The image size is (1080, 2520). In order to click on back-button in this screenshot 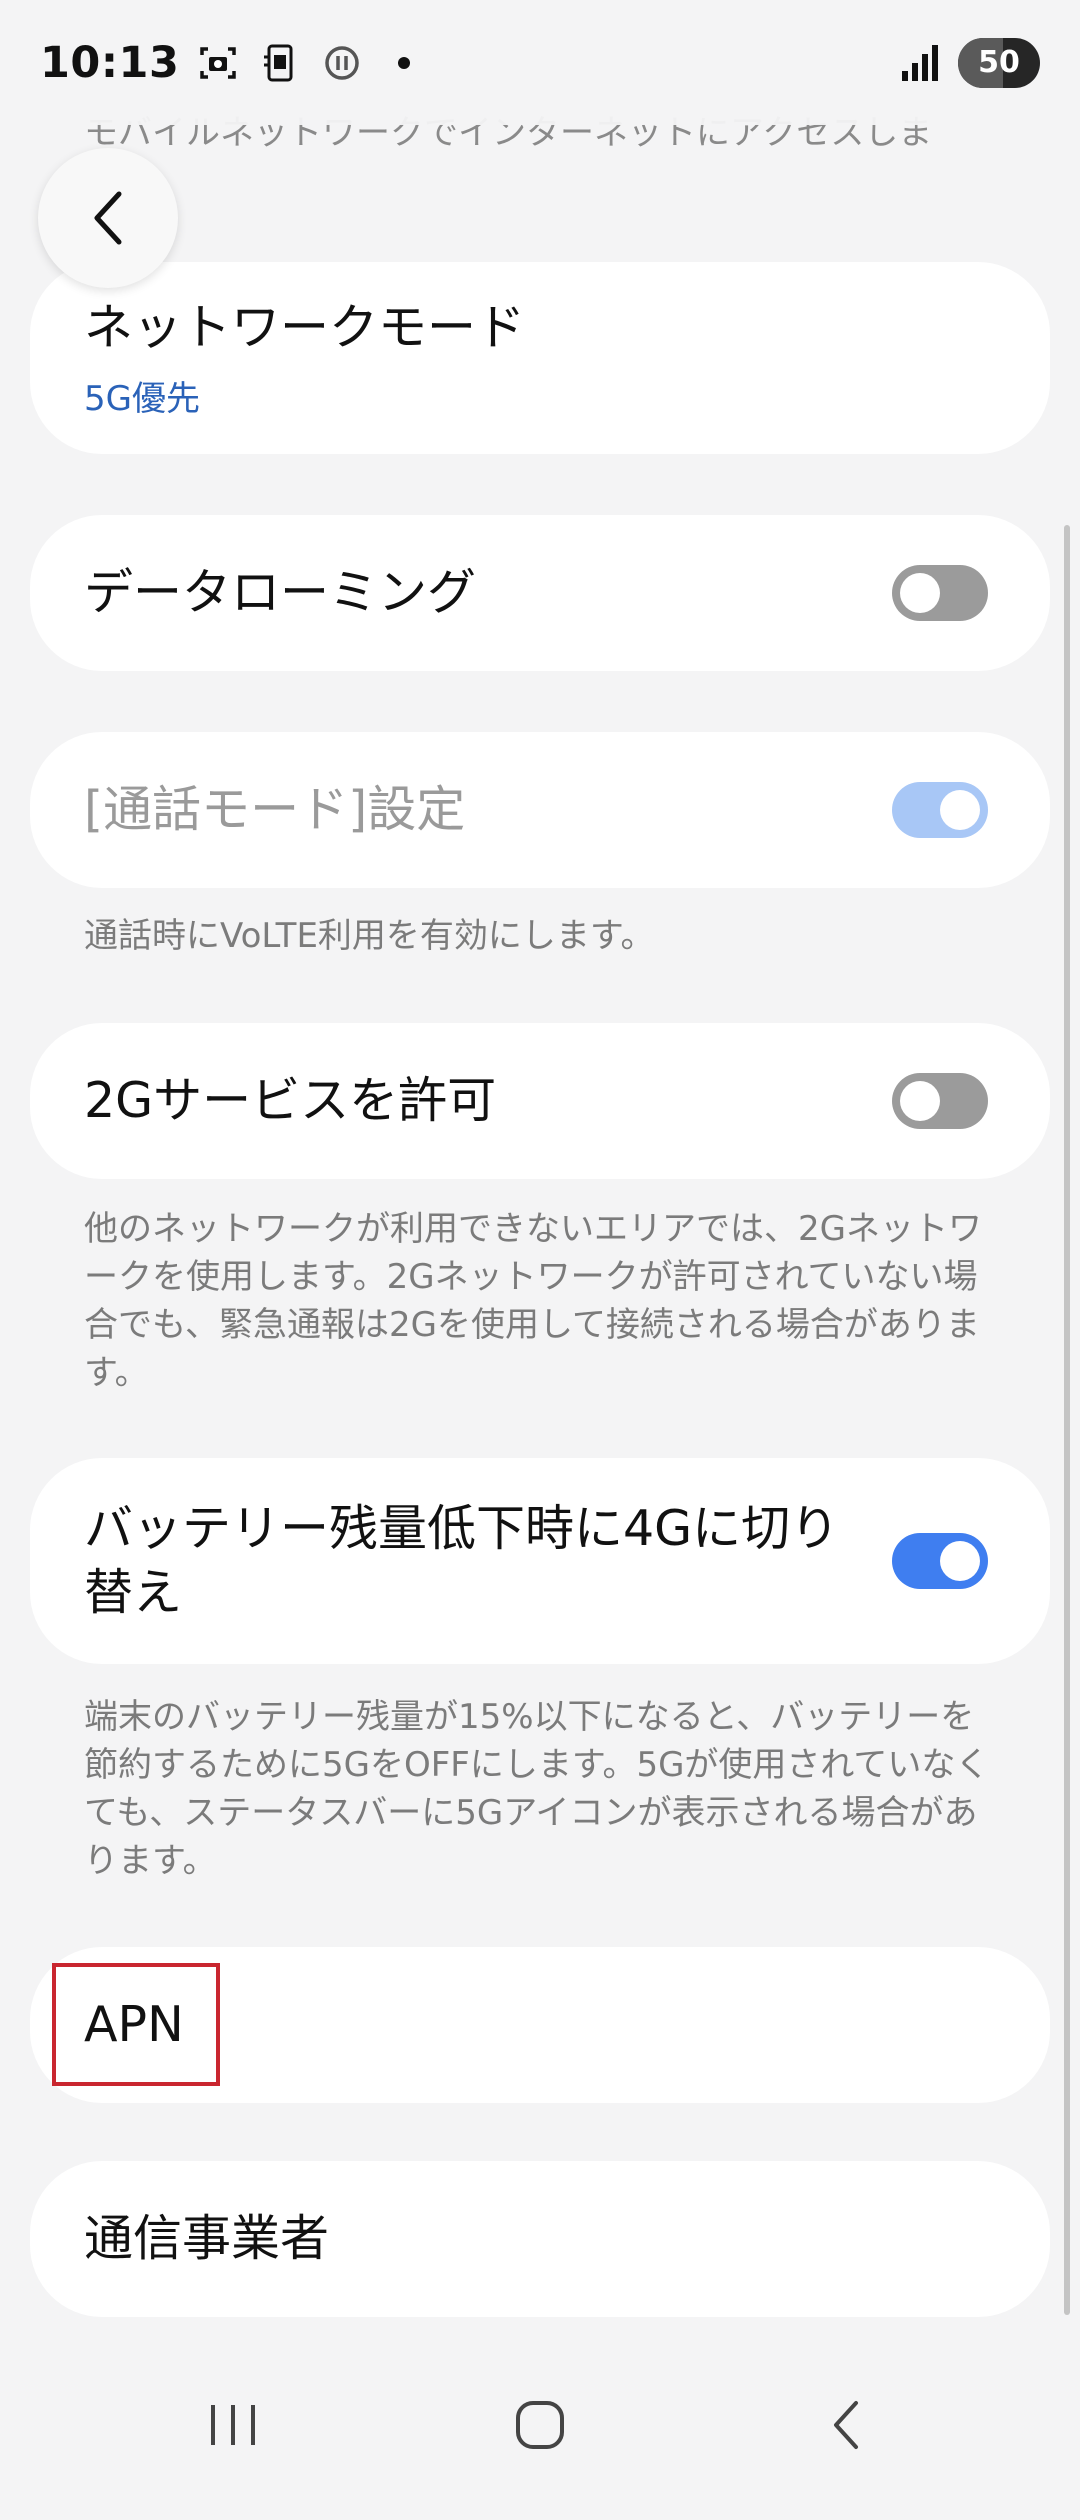, I will do `click(108, 218)`.